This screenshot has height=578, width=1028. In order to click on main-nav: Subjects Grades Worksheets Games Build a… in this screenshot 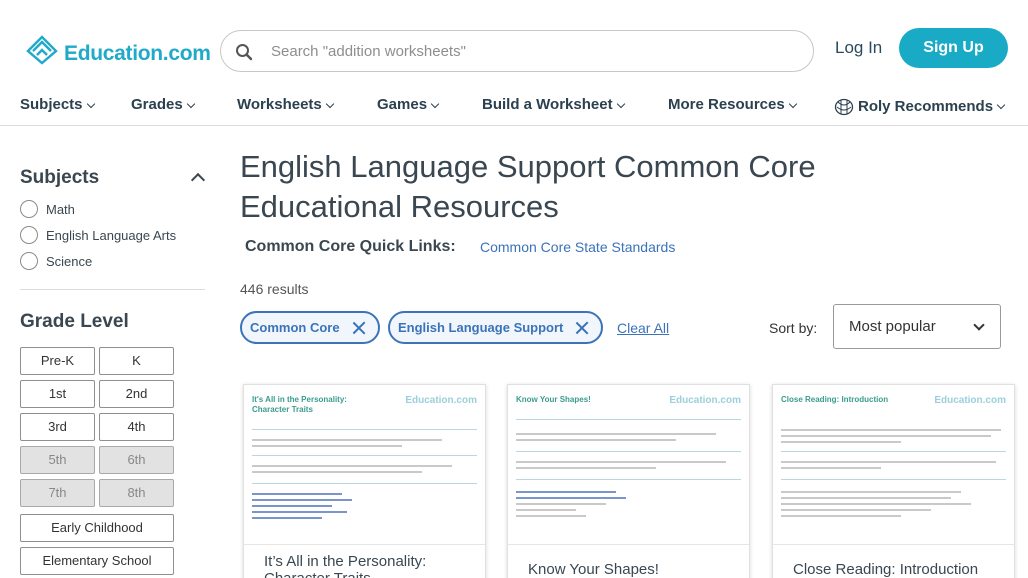, I will do `click(514, 109)`.